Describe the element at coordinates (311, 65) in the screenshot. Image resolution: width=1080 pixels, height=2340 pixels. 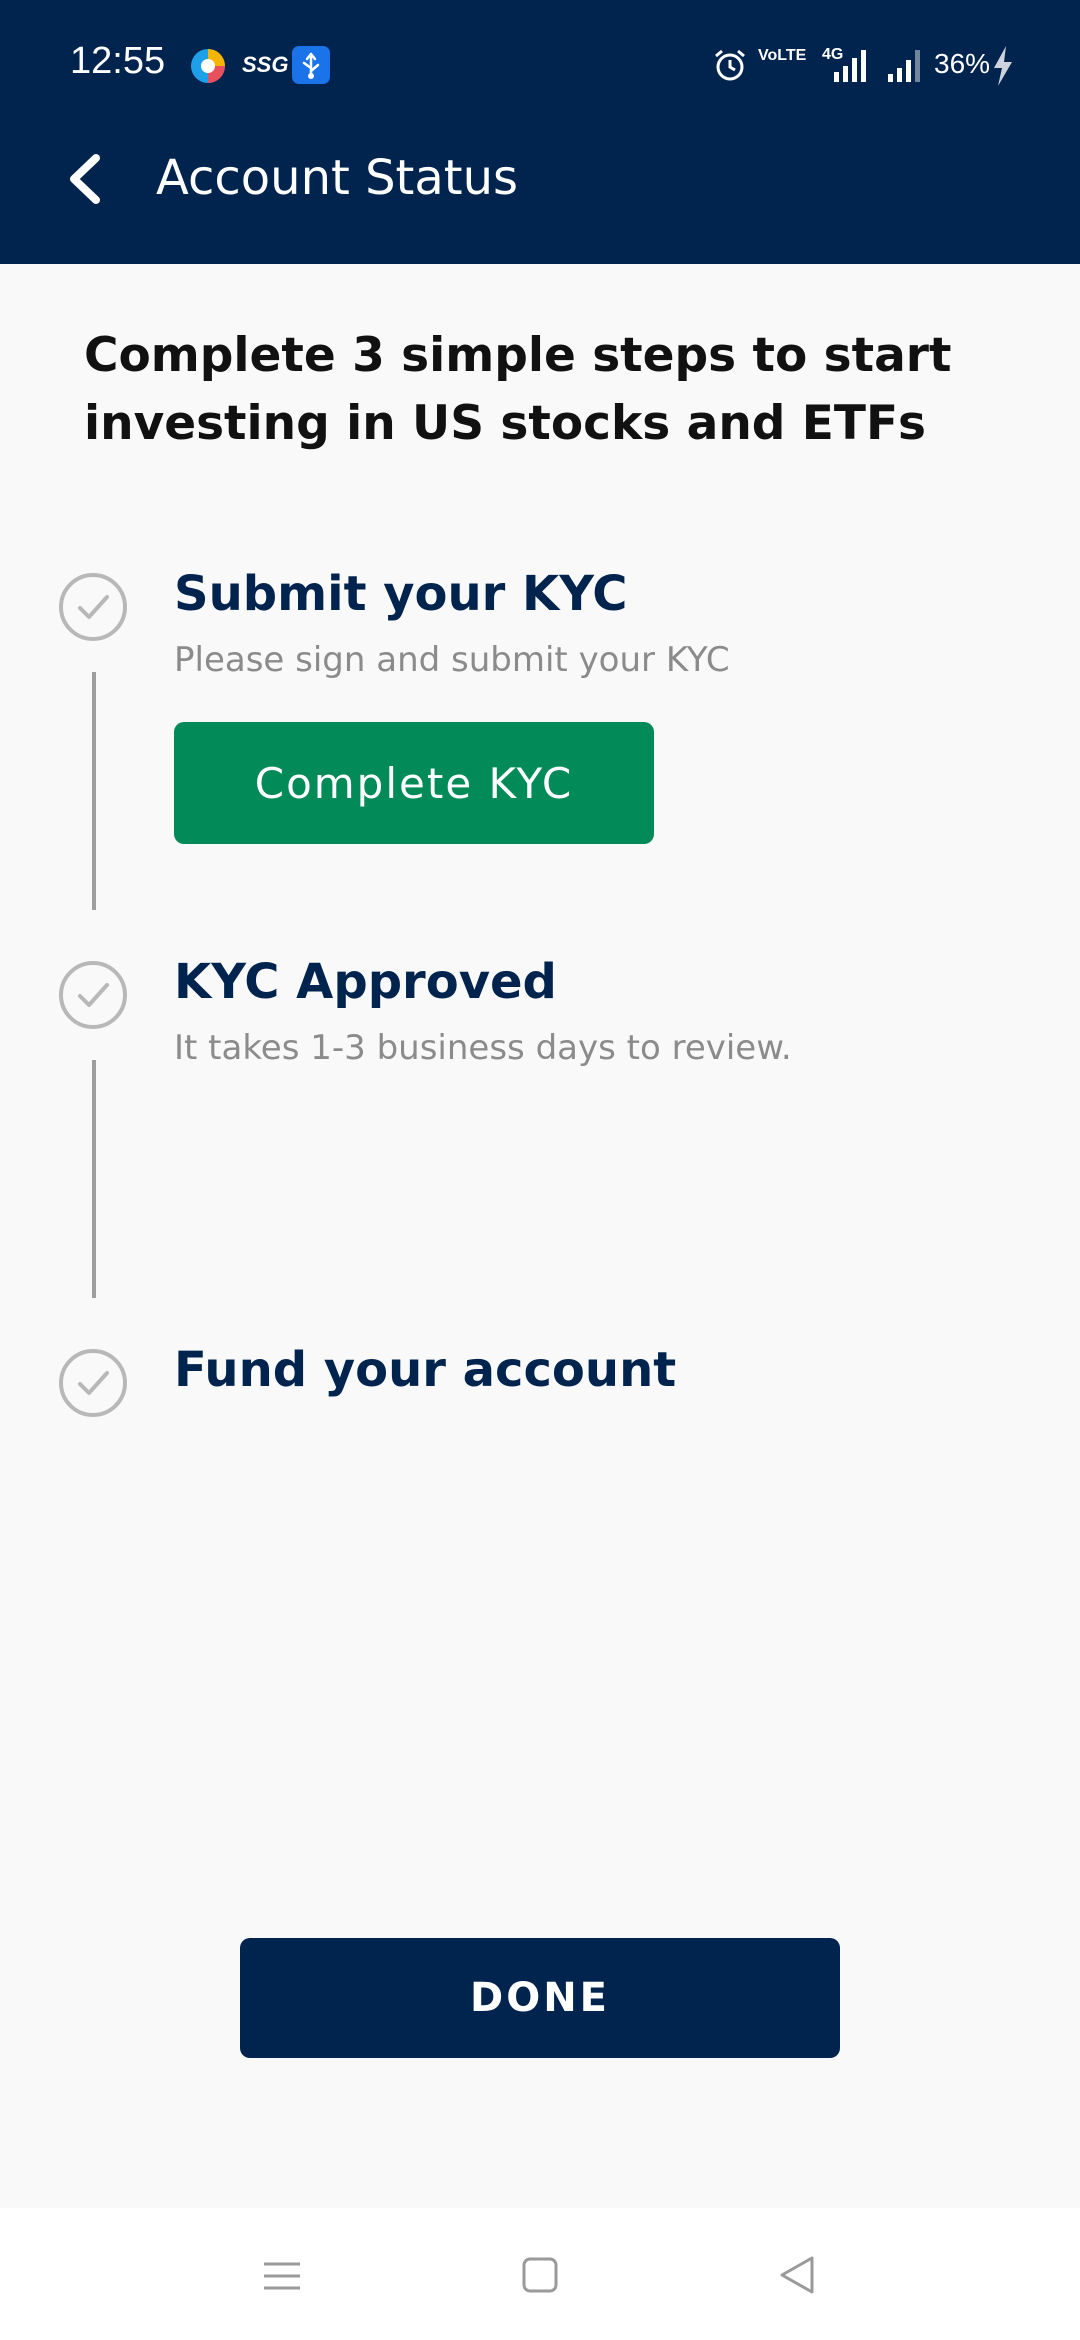
I see `usb-icon` at that location.